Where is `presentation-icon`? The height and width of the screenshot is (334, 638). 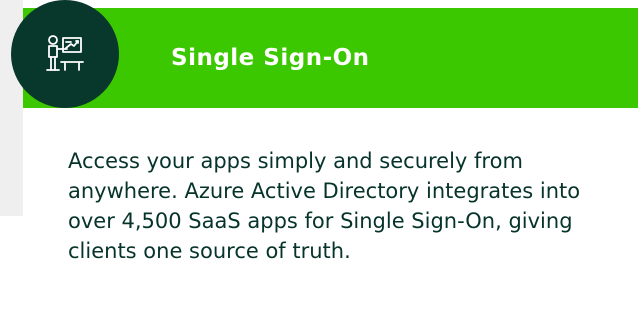 presentation-icon is located at coordinates (65, 54).